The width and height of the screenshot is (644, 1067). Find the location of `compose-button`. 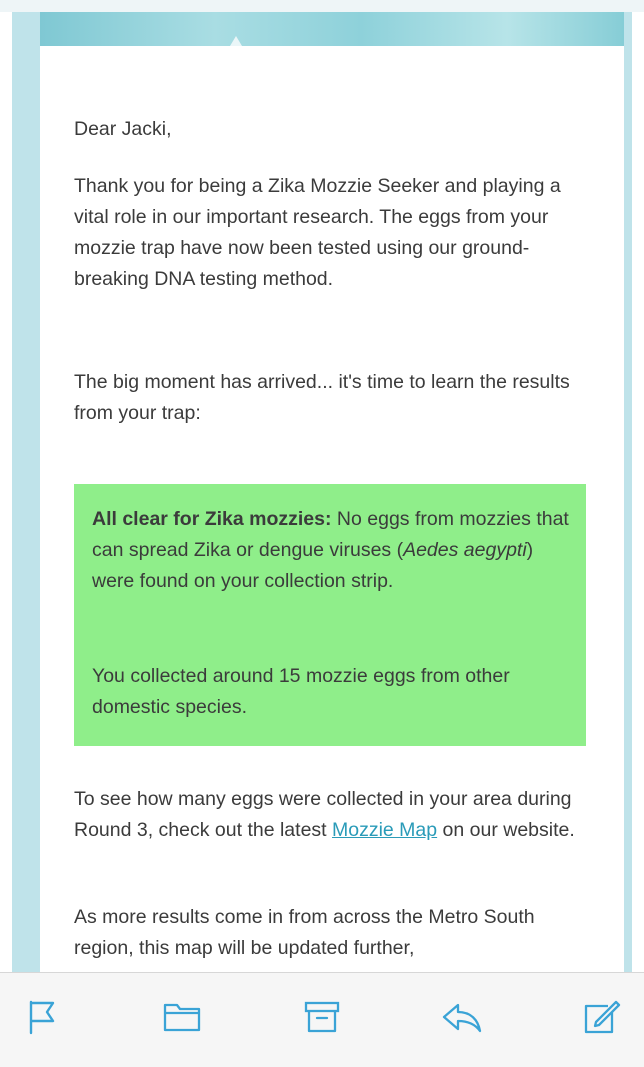

compose-button is located at coordinates (602, 1017).